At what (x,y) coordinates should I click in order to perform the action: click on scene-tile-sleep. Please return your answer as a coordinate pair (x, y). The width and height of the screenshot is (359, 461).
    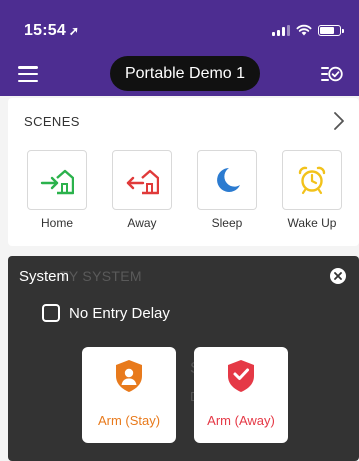
    Looking at the image, I should click on (227, 180).